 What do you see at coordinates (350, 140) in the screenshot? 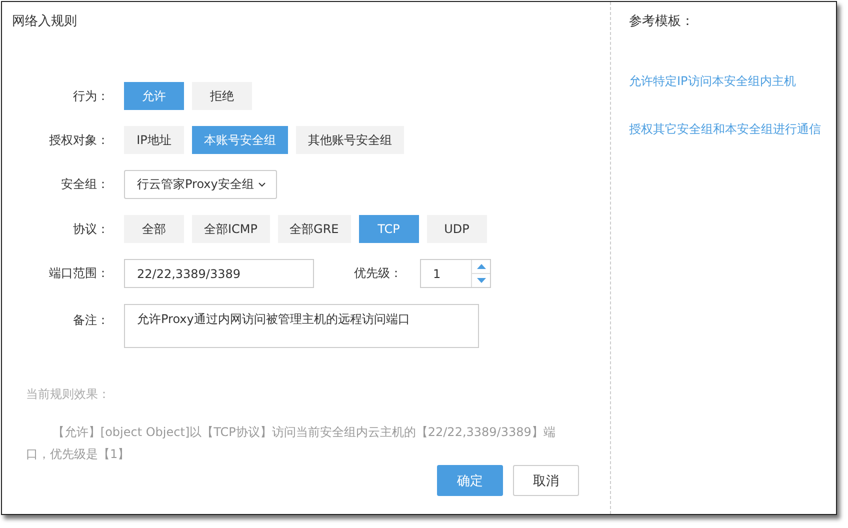
I see `option-button: 其他账号安全组` at bounding box center [350, 140].